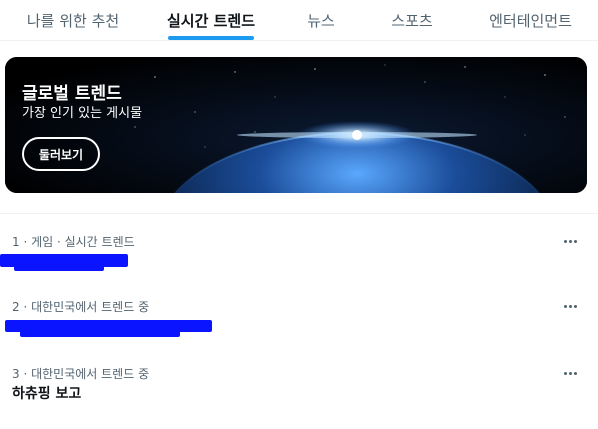  I want to click on tab-for-you: 나를 위한 추천, so click(73, 20).